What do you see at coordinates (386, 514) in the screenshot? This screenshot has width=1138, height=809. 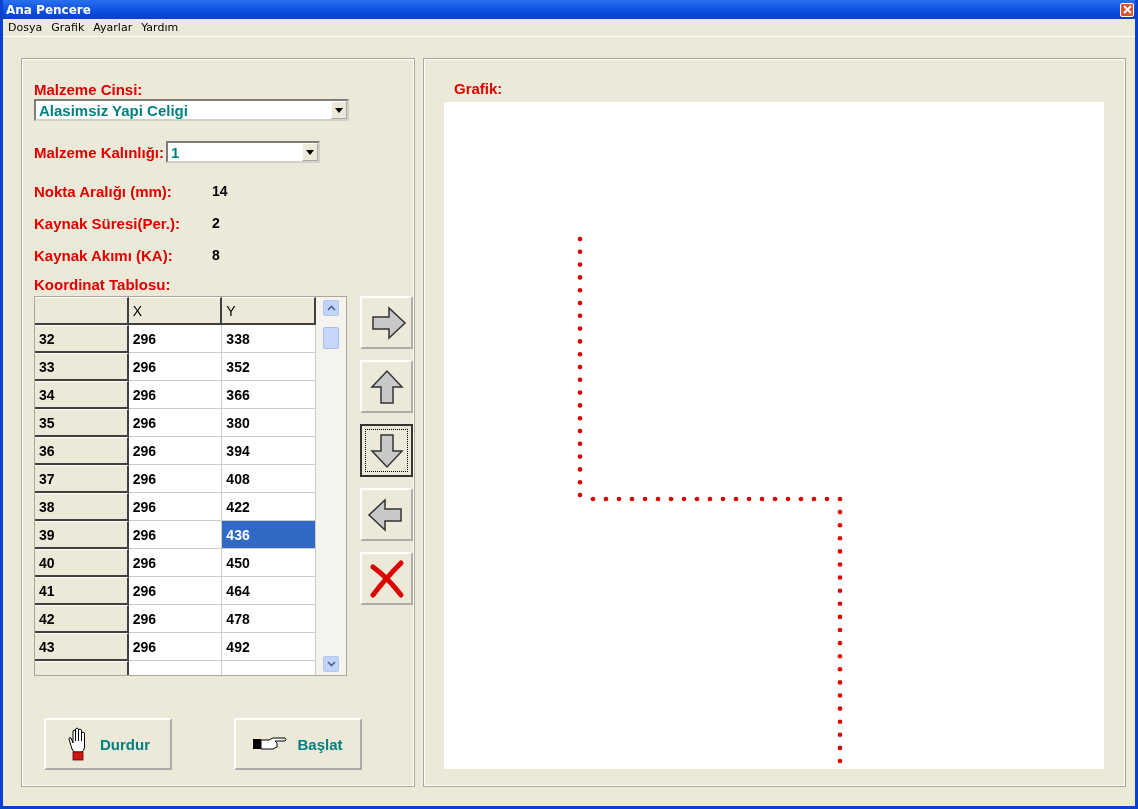 I see `move-left-button` at bounding box center [386, 514].